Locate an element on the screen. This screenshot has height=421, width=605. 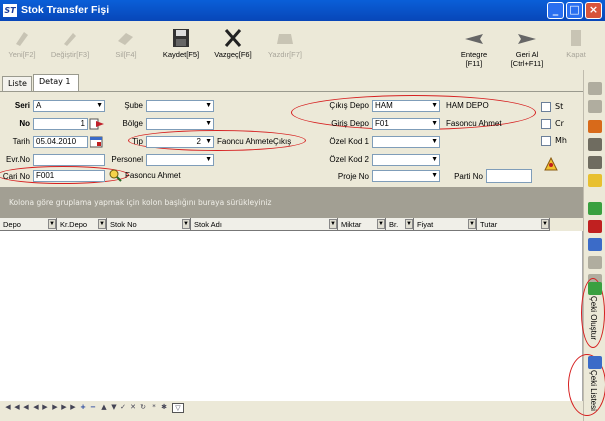
undo-button: Geri Al [Ctrl+F11] is located at coordinates (527, 46).